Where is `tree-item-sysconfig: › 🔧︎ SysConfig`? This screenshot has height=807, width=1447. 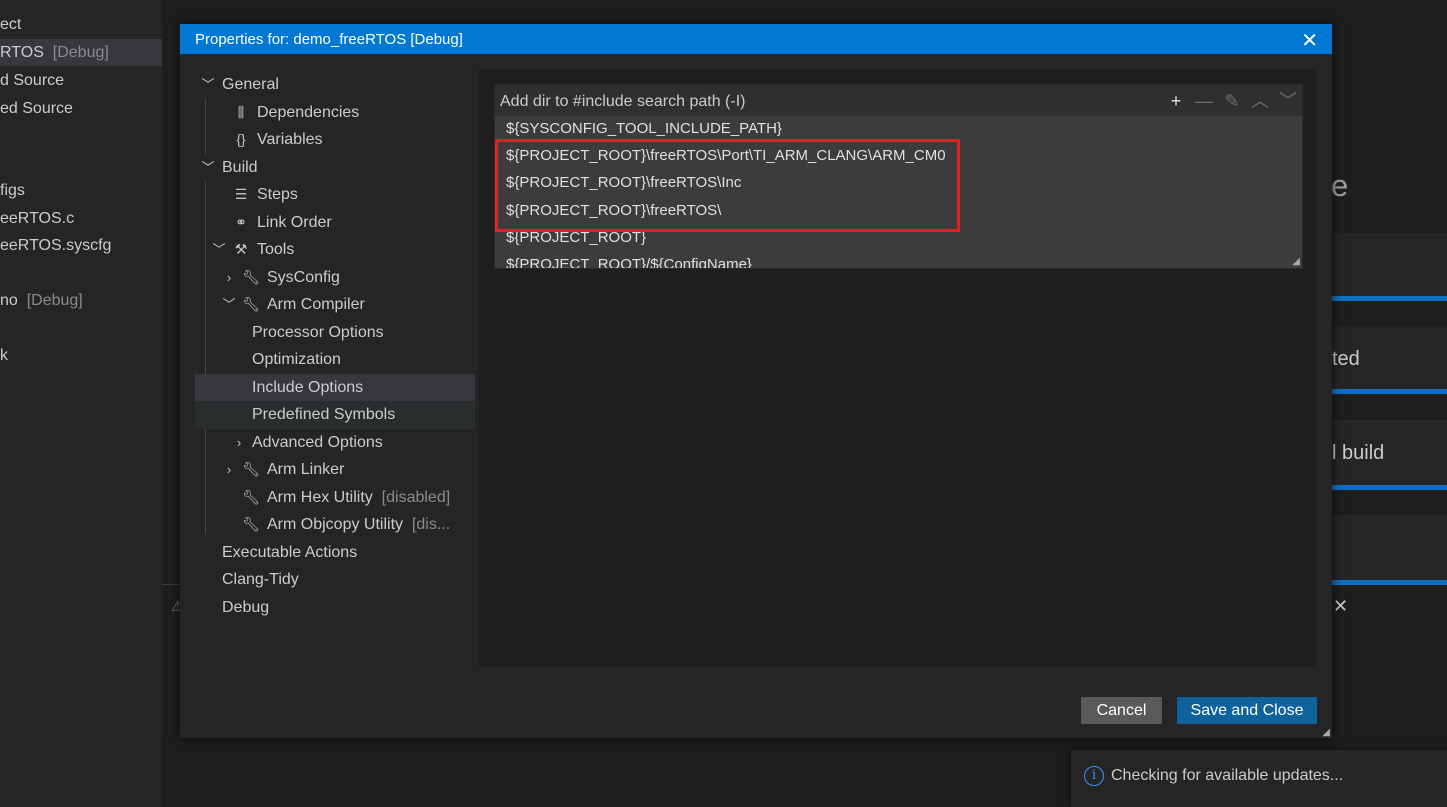
tree-item-sysconfig: › 🔧︎ SysConfig is located at coordinates (335, 278).